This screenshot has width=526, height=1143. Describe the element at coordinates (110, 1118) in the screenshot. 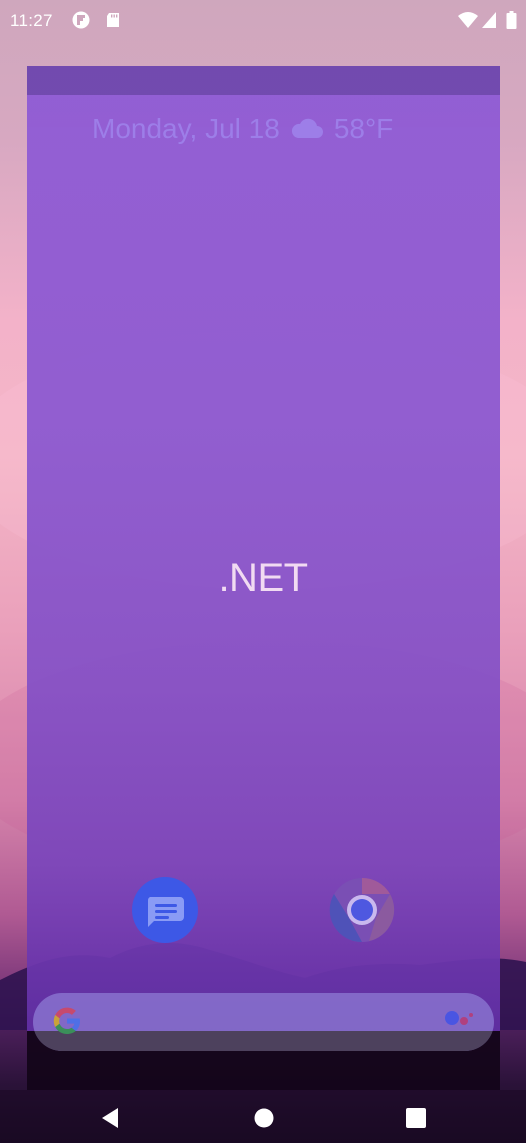

I see `back-icon` at that location.